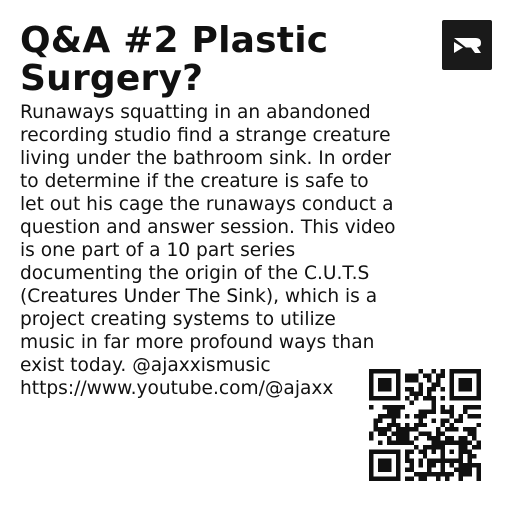 The height and width of the screenshot is (512, 512). I want to click on qr-code-icon, so click(425, 425).